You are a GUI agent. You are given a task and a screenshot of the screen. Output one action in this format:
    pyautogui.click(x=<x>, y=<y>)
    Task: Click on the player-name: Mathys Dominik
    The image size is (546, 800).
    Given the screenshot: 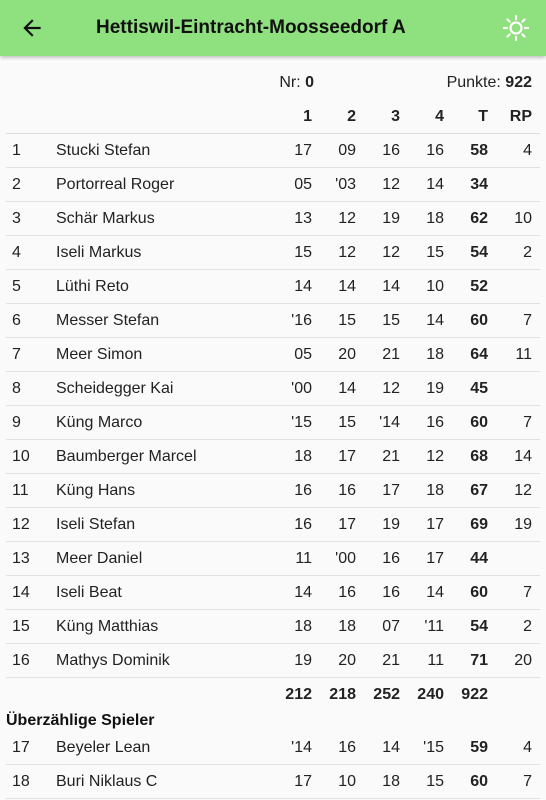 What is the action you would take?
    pyautogui.click(x=113, y=660)
    